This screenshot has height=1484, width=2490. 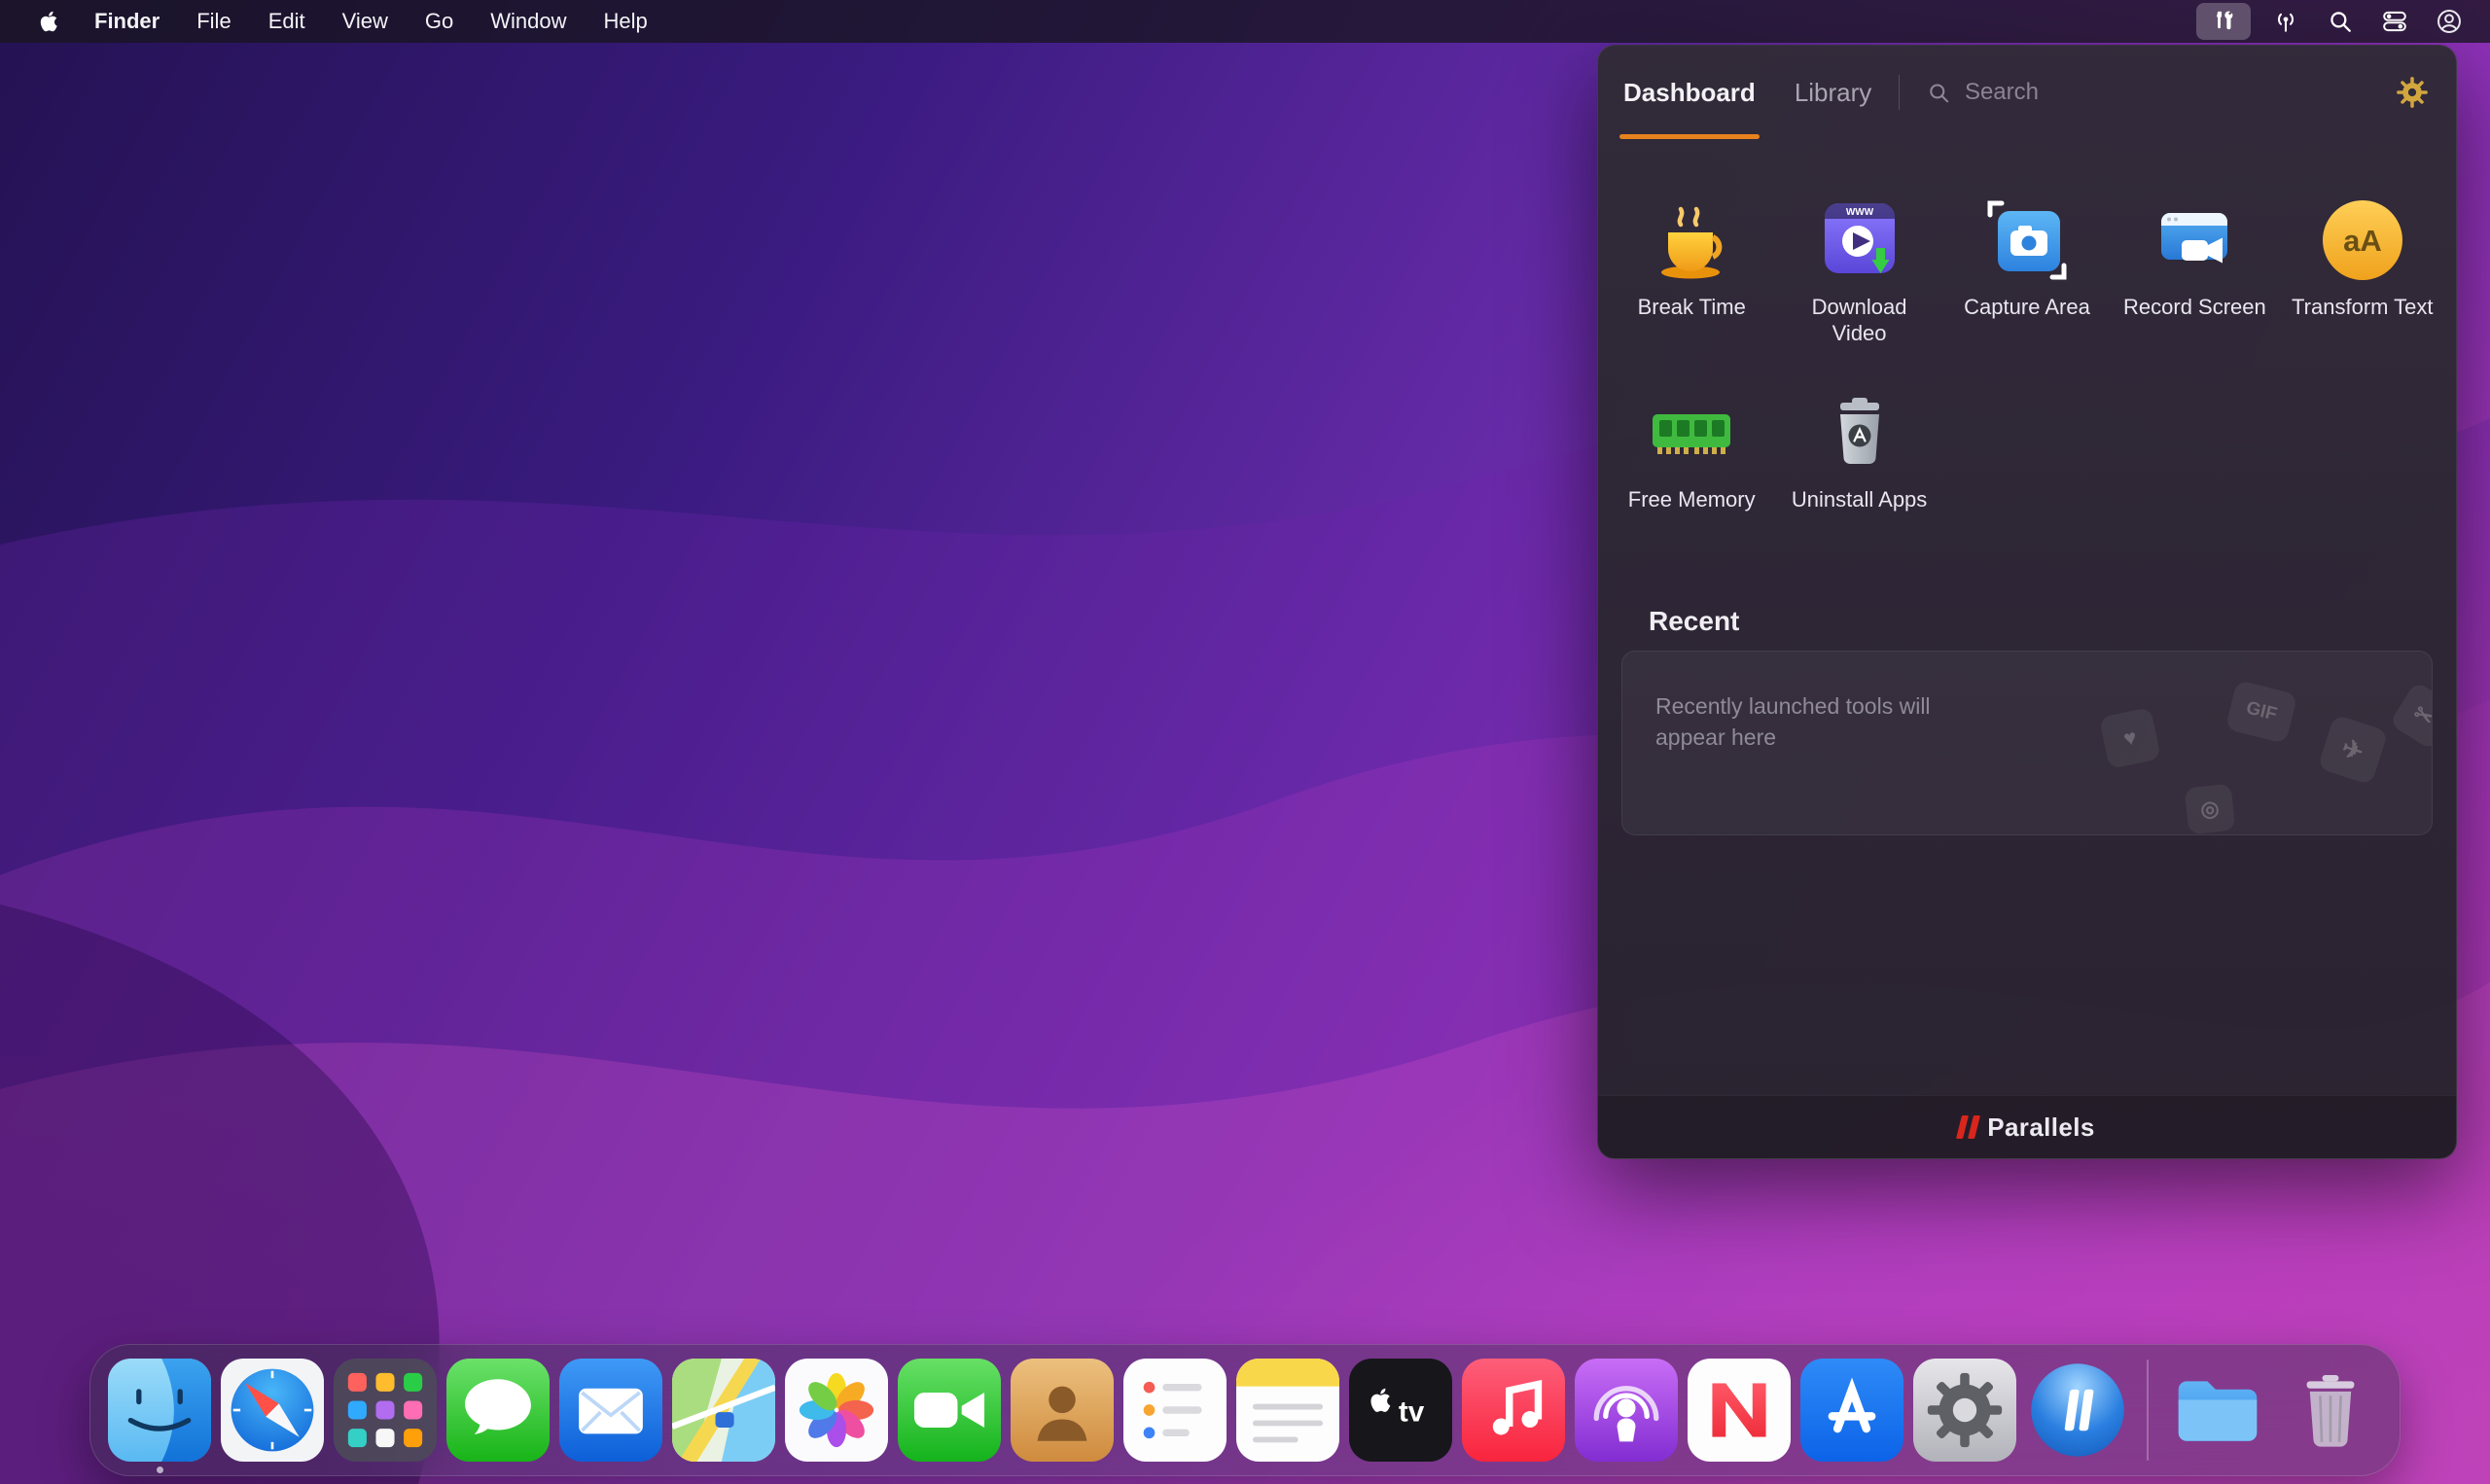 What do you see at coordinates (2077, 1411) in the screenshot?
I see `dock-parallels-desktop` at bounding box center [2077, 1411].